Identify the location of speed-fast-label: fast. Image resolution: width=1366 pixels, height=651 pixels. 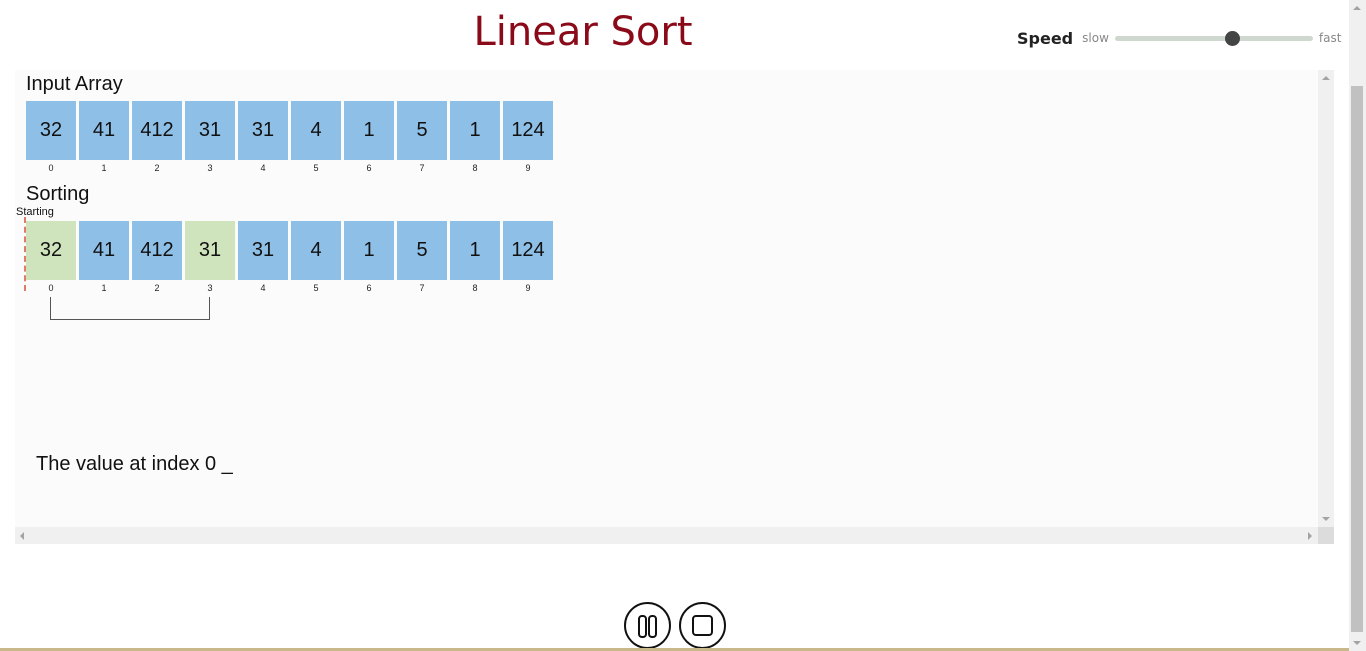
(1330, 38).